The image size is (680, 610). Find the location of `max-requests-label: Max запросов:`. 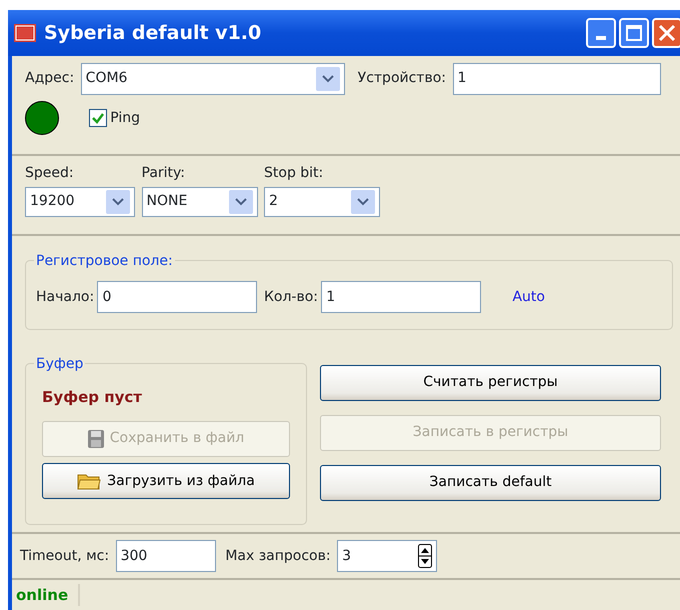

max-requests-label: Max запросов: is located at coordinates (278, 556).